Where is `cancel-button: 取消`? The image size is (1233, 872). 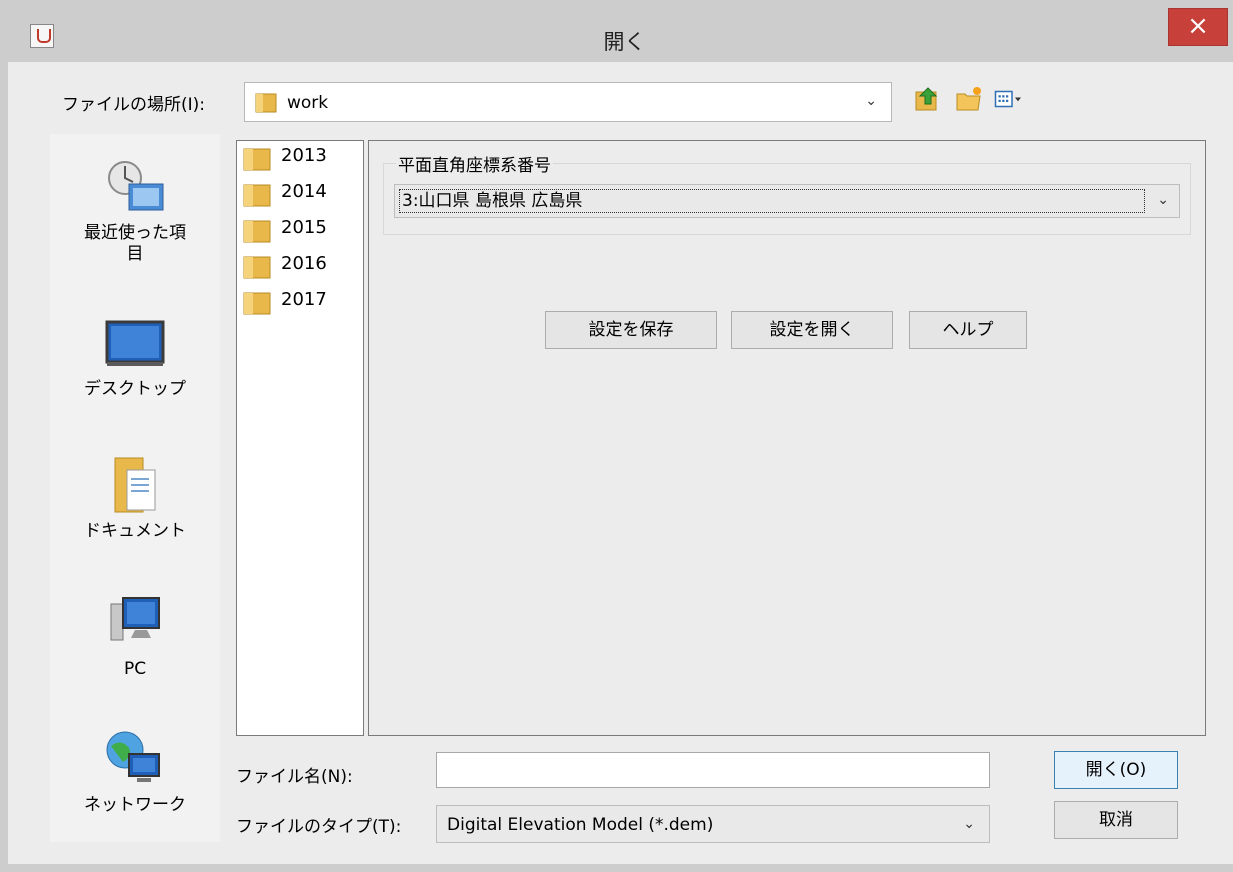
cancel-button: 取消 is located at coordinates (1116, 820).